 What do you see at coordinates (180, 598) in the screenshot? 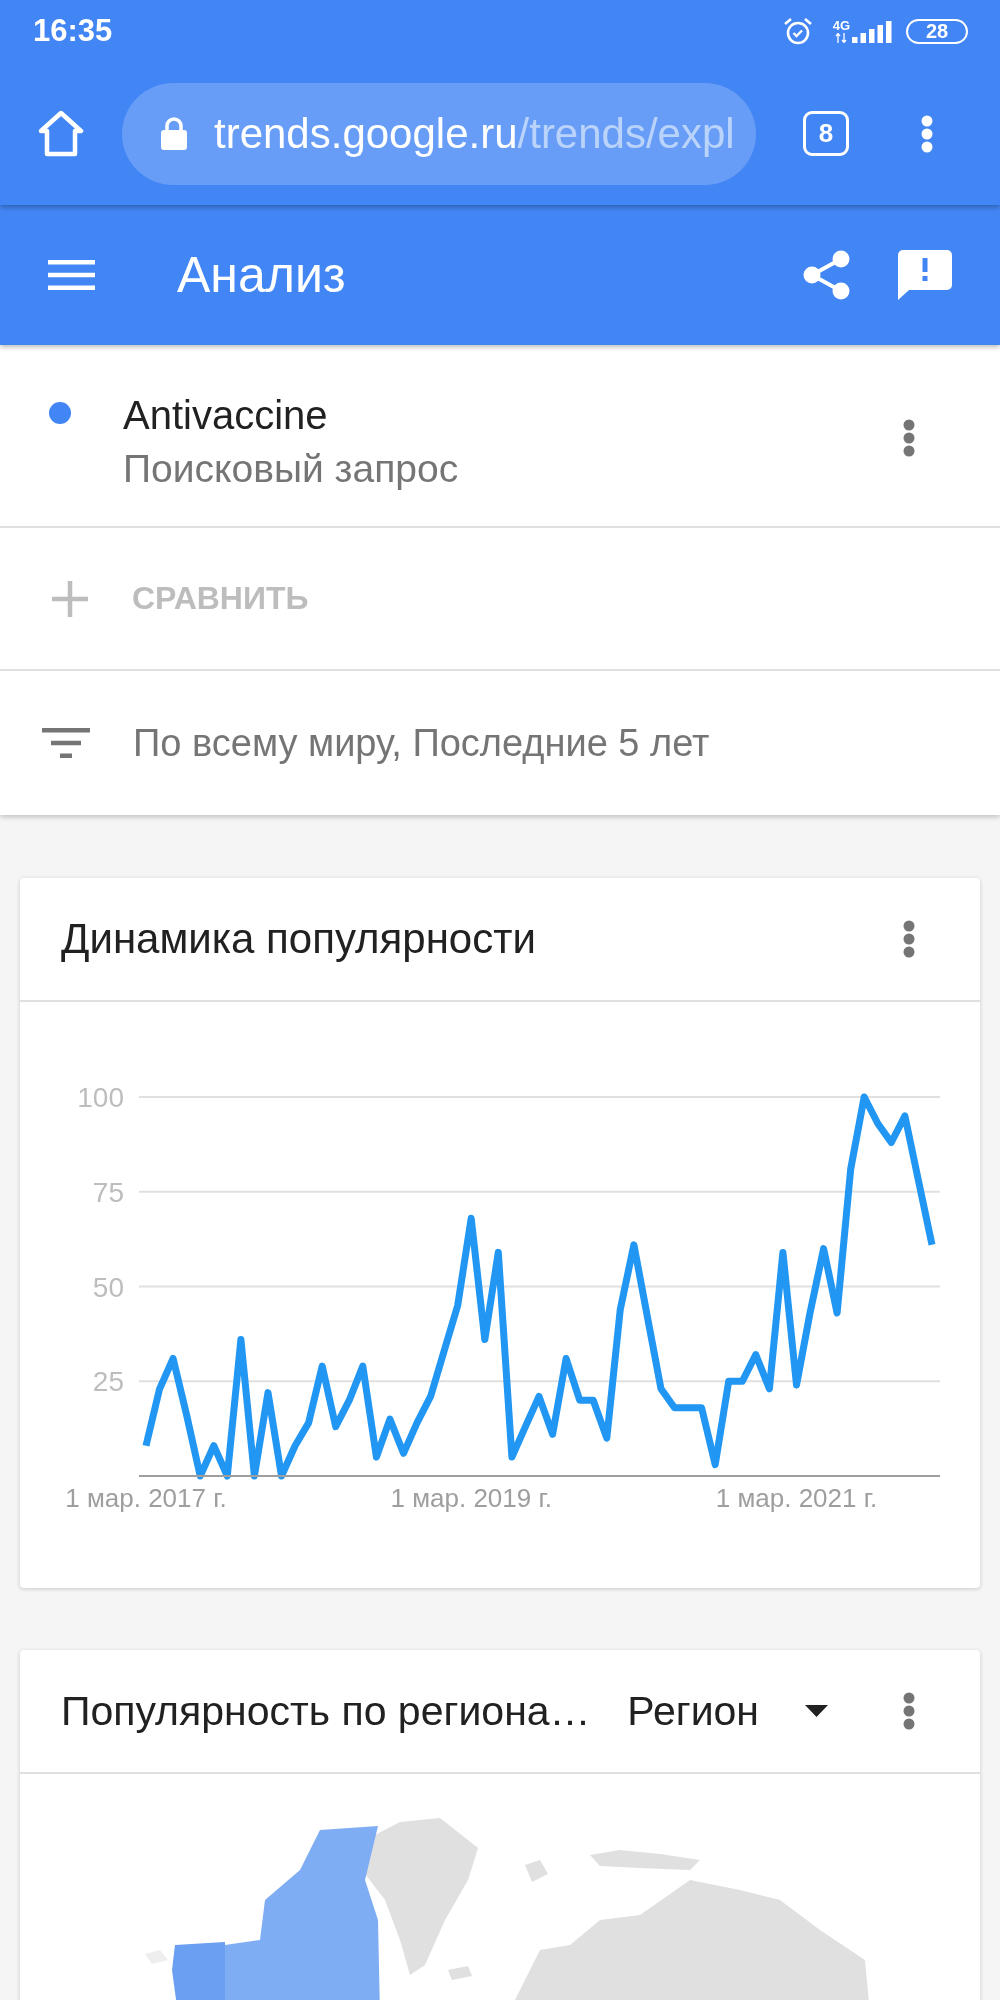
I see `compare-button: СРАВНИТЬ` at bounding box center [180, 598].